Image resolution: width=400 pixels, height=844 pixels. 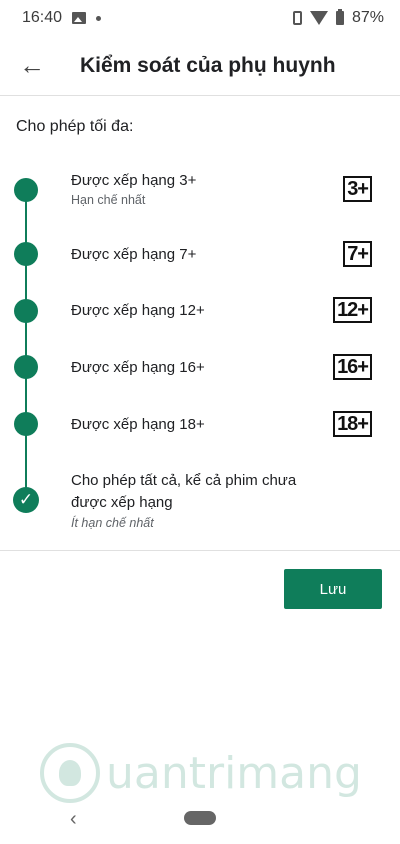 What do you see at coordinates (357, 254) in the screenshot?
I see `rating-badge-7: 7+` at bounding box center [357, 254].